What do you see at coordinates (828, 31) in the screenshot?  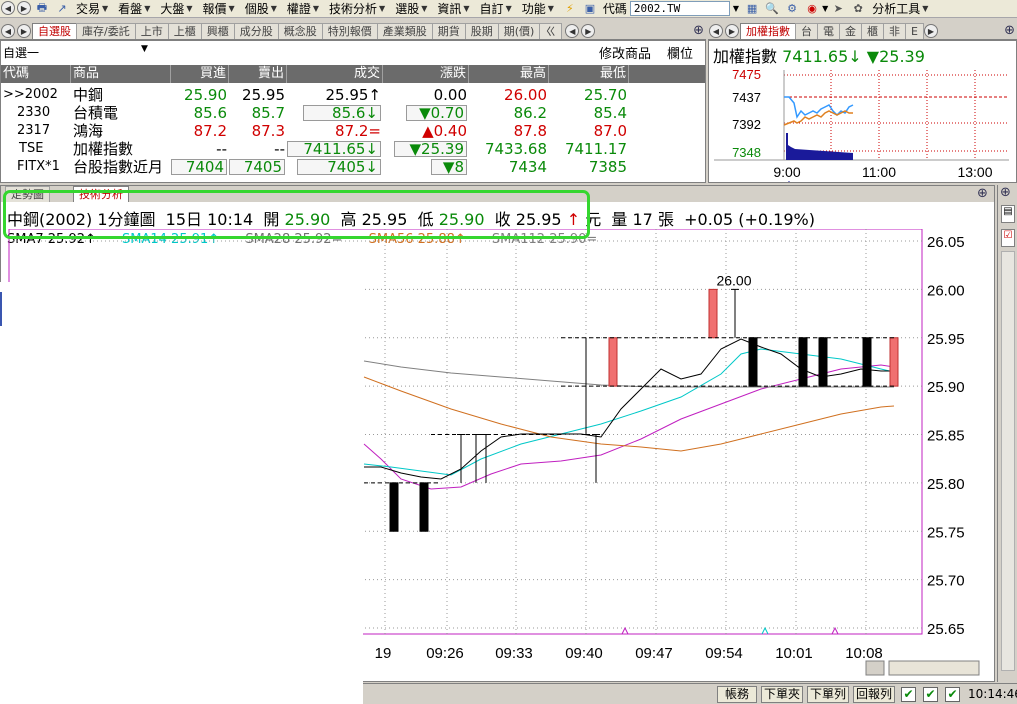 I see `tab-electronics: 電` at bounding box center [828, 31].